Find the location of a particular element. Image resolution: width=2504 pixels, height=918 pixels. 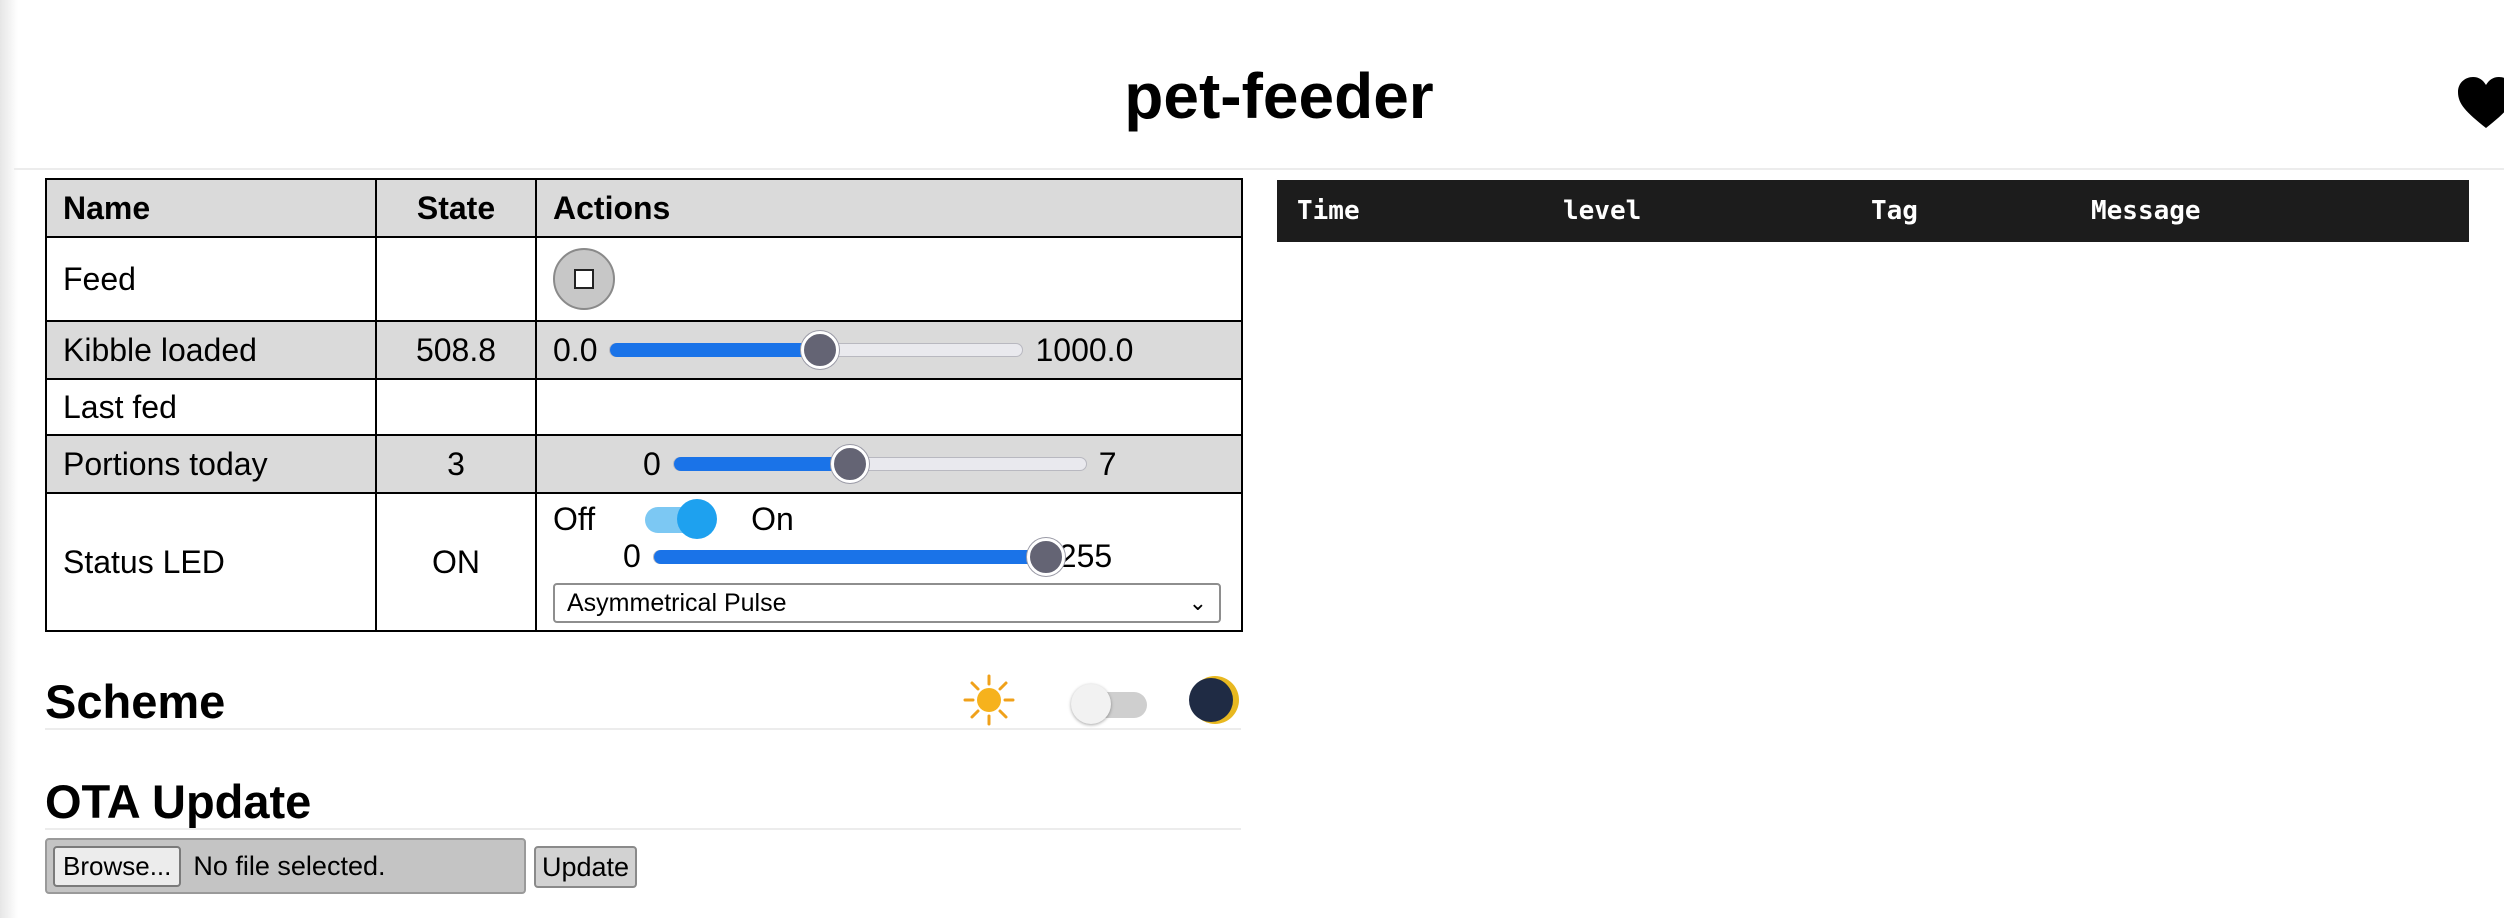

chevron-down-icon: ⌄ is located at coordinates (1197, 602).